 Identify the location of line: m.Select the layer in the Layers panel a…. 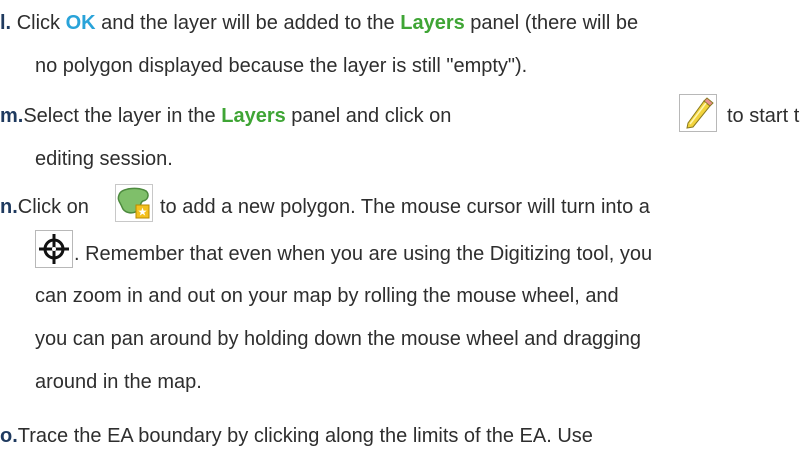
(225, 116).